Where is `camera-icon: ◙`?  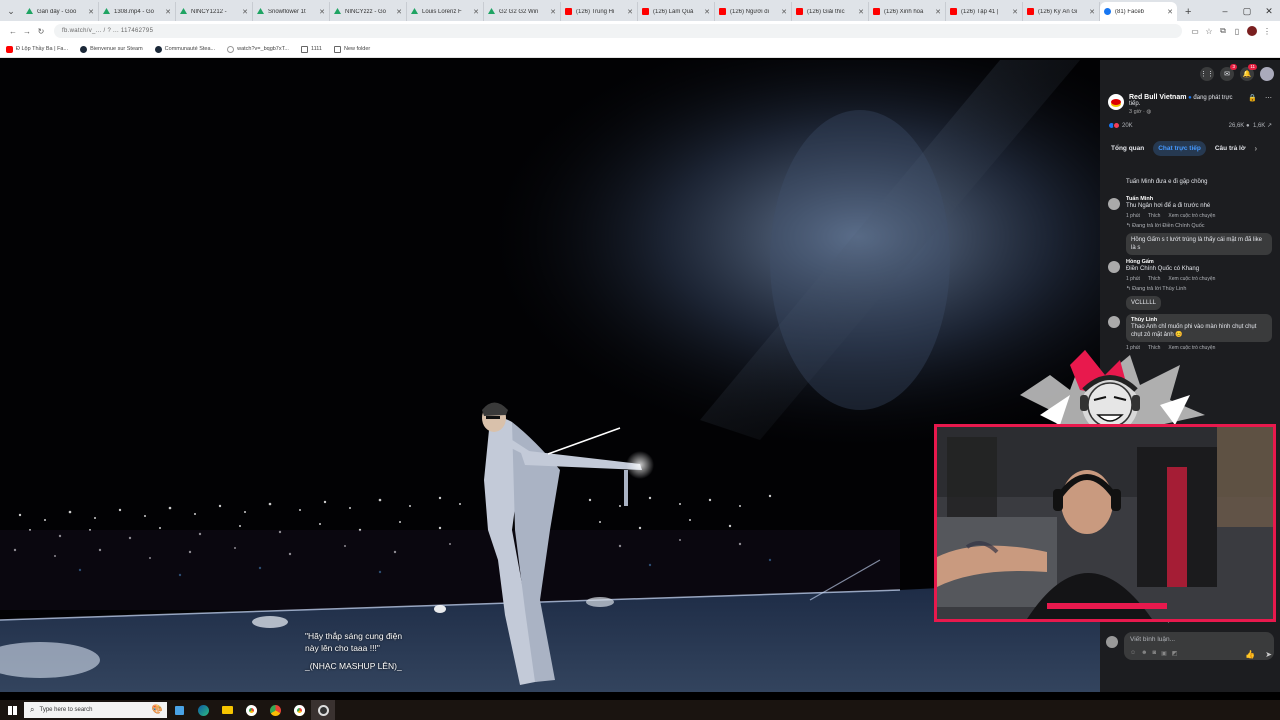 camera-icon: ◙ is located at coordinates (1154, 653).